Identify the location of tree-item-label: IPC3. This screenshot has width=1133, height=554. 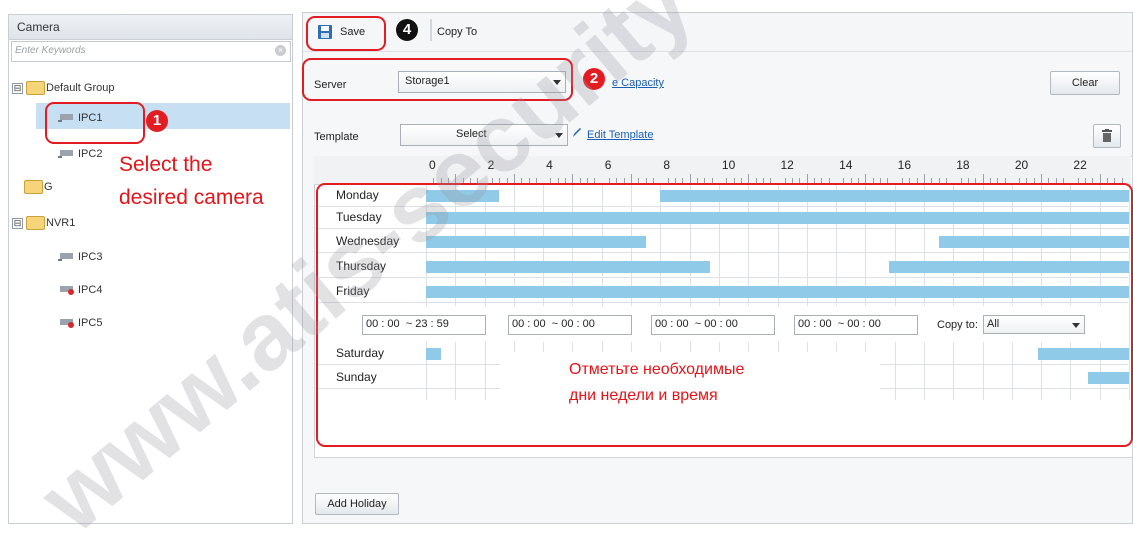
(90, 257).